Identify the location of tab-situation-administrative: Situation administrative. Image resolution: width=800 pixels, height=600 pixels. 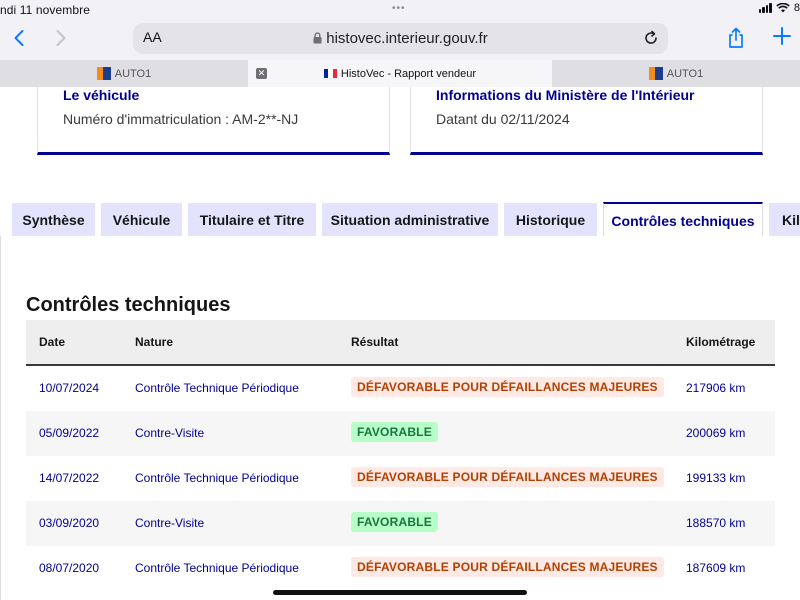
(410, 220).